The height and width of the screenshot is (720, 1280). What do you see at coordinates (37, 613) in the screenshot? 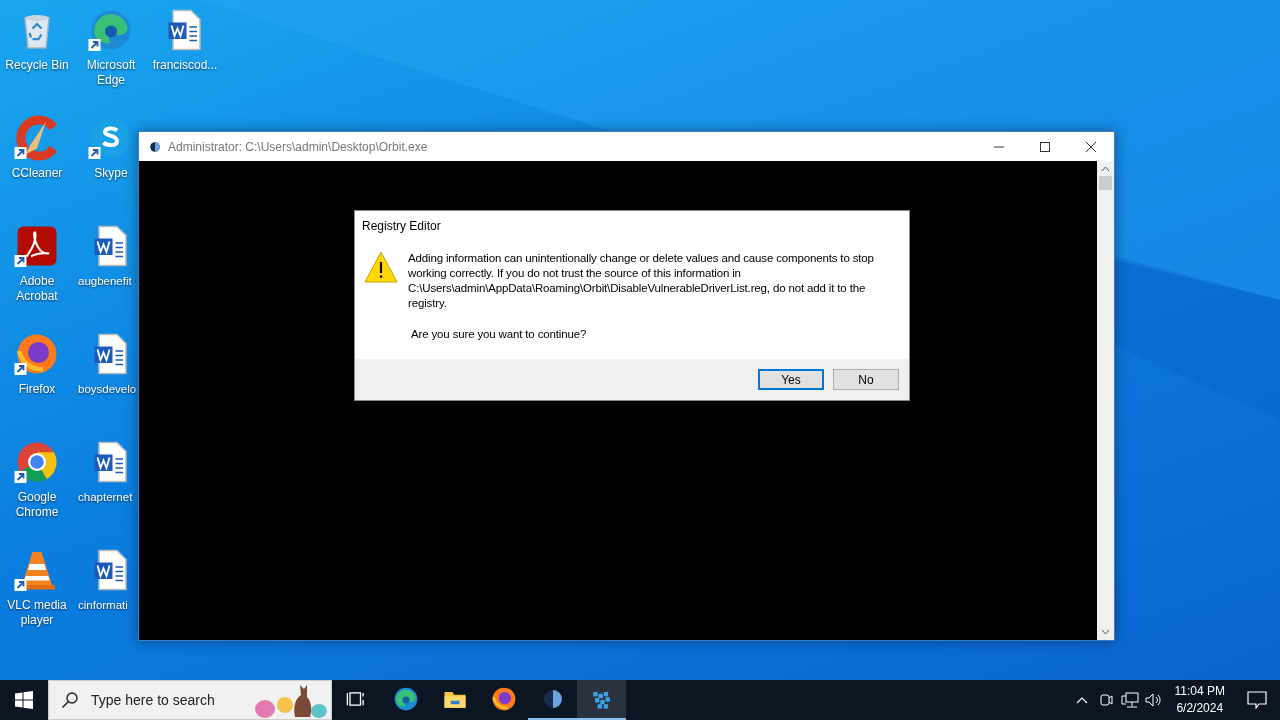
I see `icon-label: VLC media player` at bounding box center [37, 613].